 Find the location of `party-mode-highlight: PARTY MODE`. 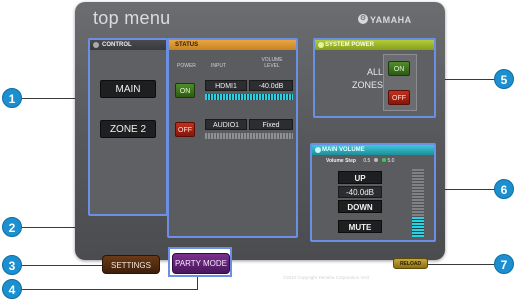

party-mode-highlight: PARTY MODE is located at coordinates (200, 262).